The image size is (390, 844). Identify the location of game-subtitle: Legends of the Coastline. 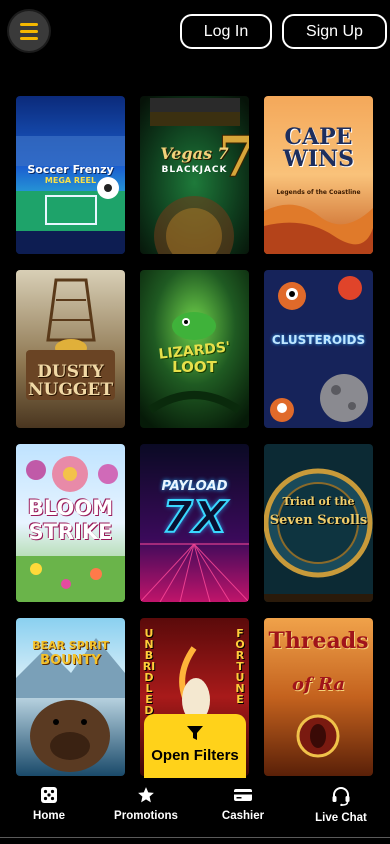
(318, 192).